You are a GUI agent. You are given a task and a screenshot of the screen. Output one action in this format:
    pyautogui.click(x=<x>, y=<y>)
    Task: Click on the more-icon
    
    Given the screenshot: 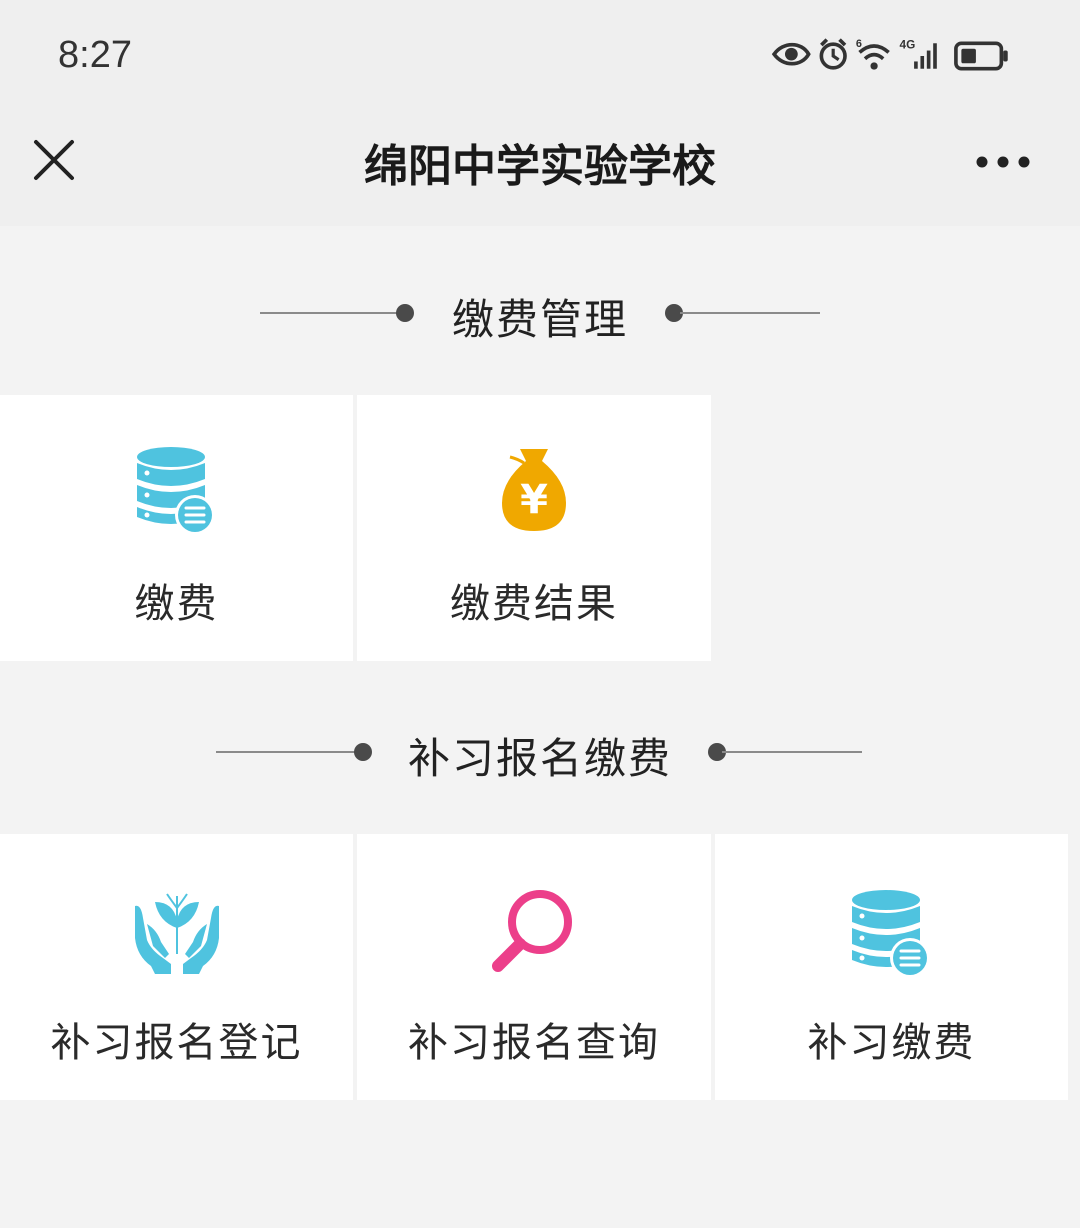 What is the action you would take?
    pyautogui.click(x=1003, y=162)
    